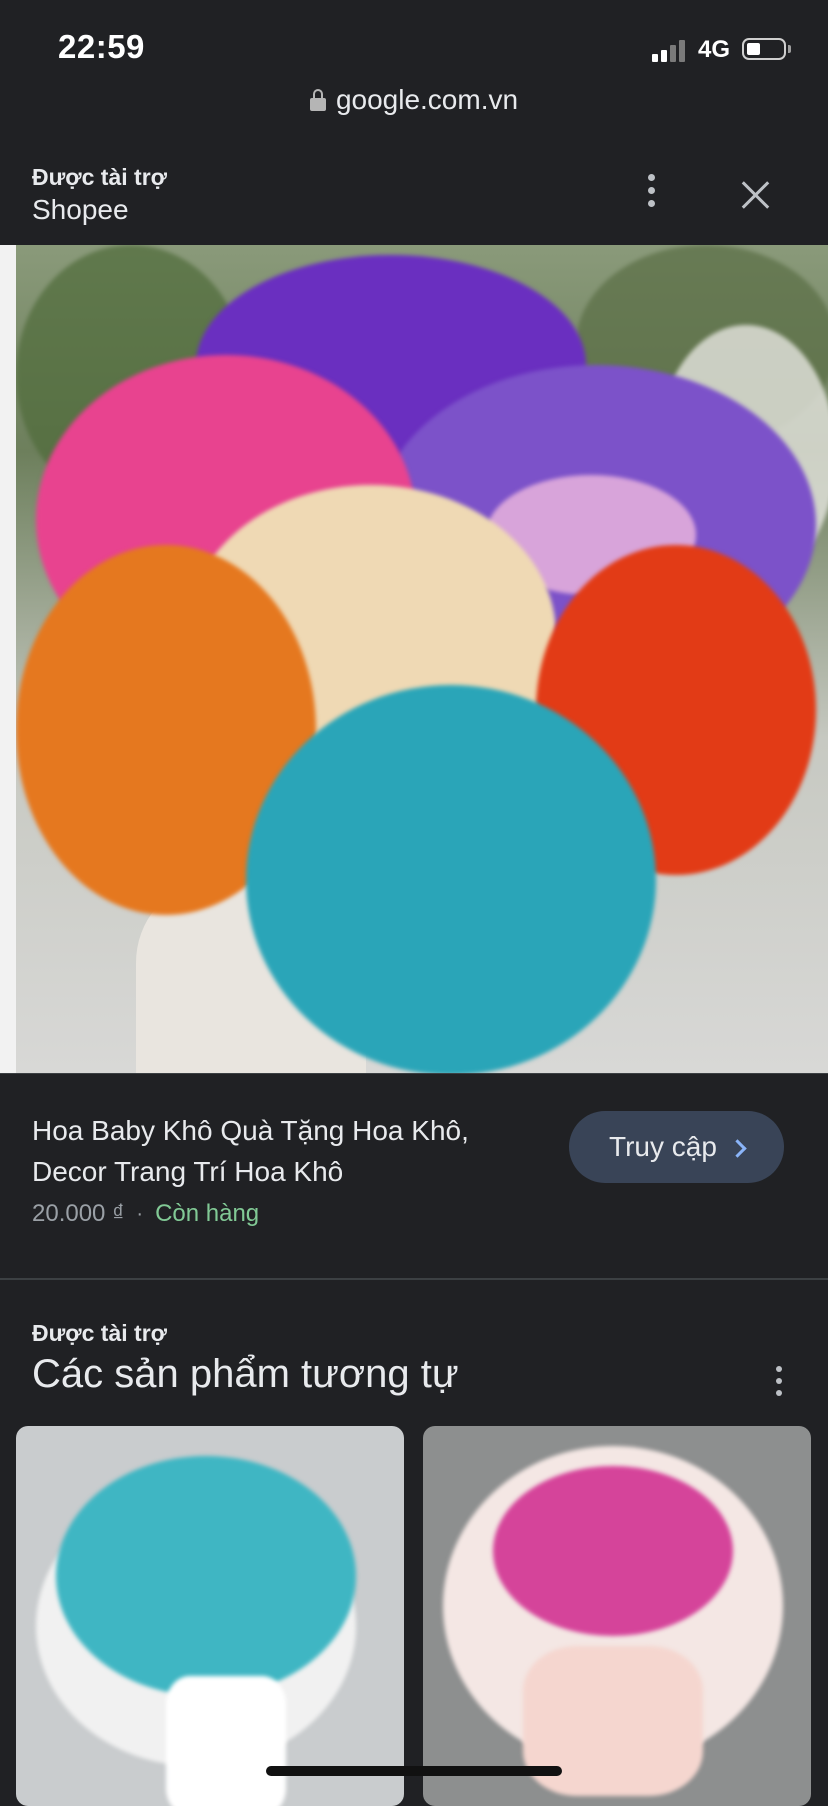 The image size is (828, 1806). What do you see at coordinates (663, 1146) in the screenshot?
I see `visit-button-label: Truy cập` at bounding box center [663, 1146].